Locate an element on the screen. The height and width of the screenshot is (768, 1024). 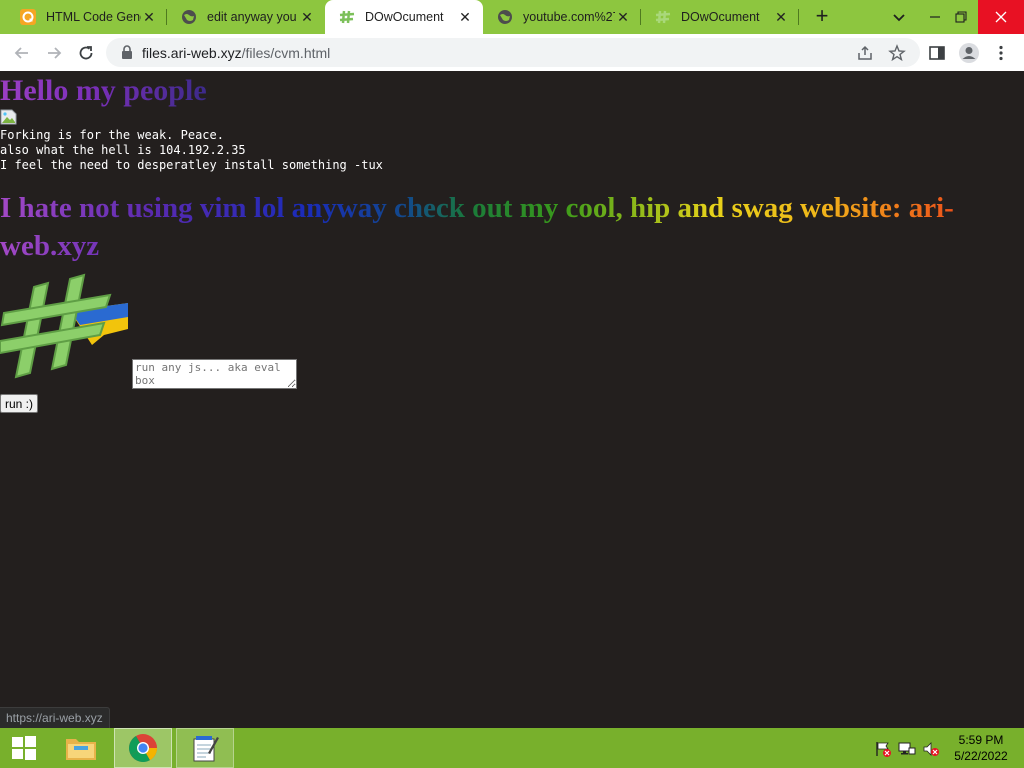
kebab-menu-icon is located at coordinates (1001, 53).